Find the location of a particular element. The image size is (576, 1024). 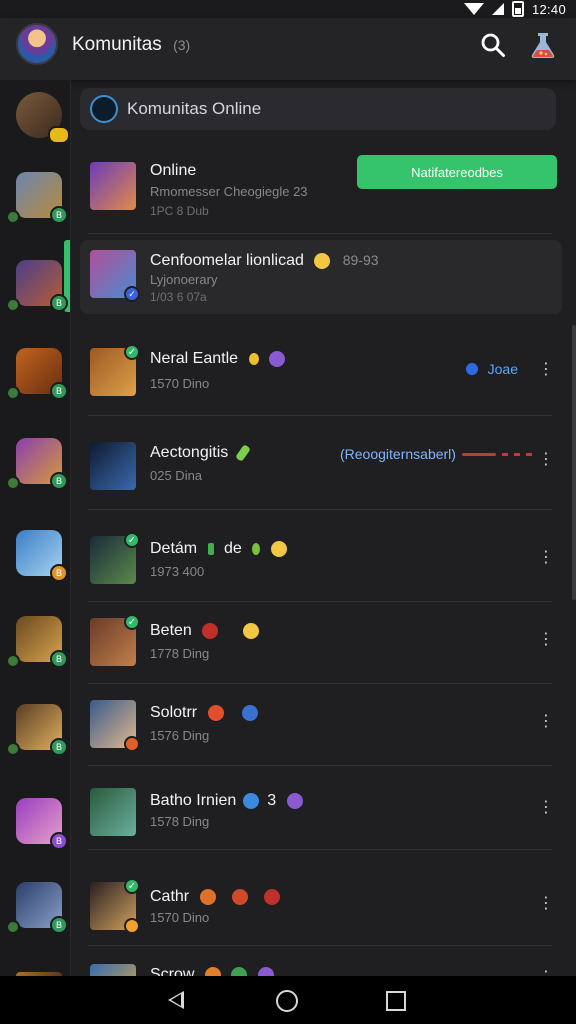

rail-badge is located at coordinates (59, 135).